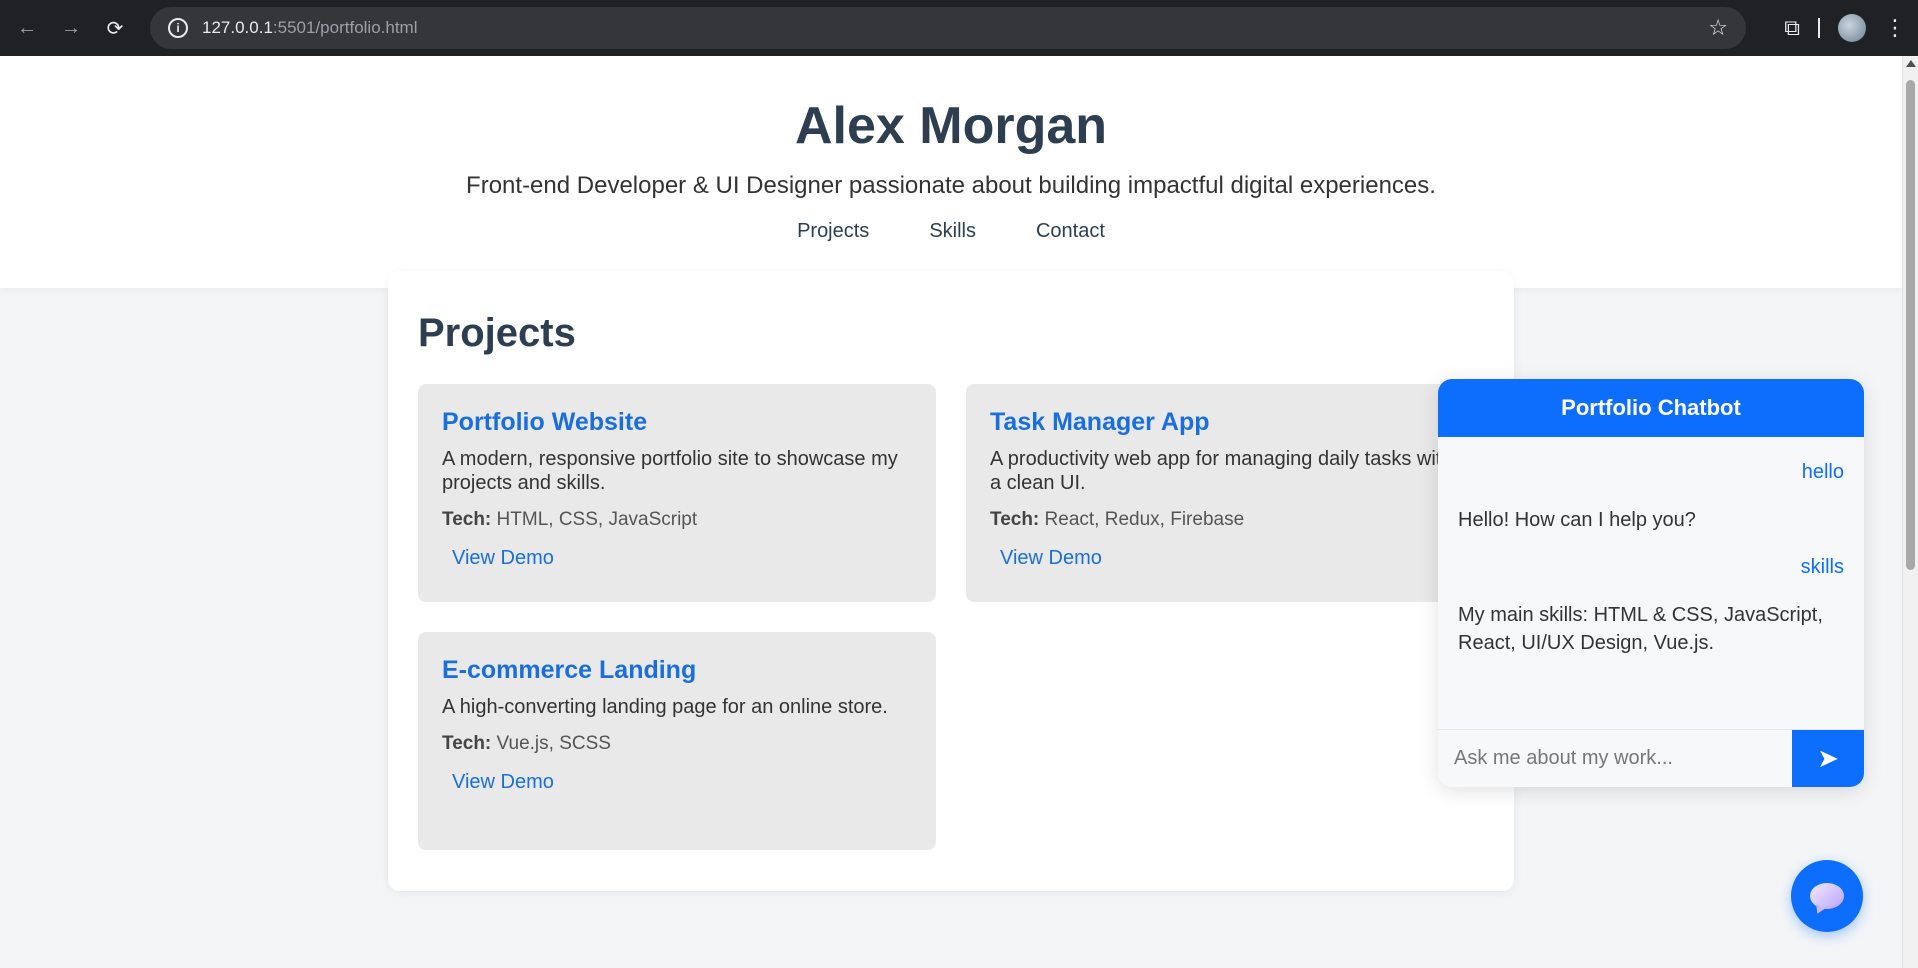 This screenshot has width=1918, height=968. I want to click on main-nav: Projects Skills Contact, so click(951, 231).